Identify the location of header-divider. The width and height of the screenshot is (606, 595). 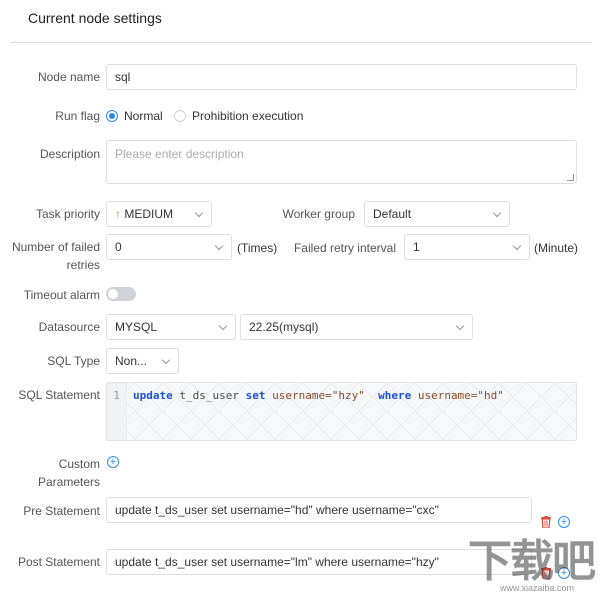
(301, 42).